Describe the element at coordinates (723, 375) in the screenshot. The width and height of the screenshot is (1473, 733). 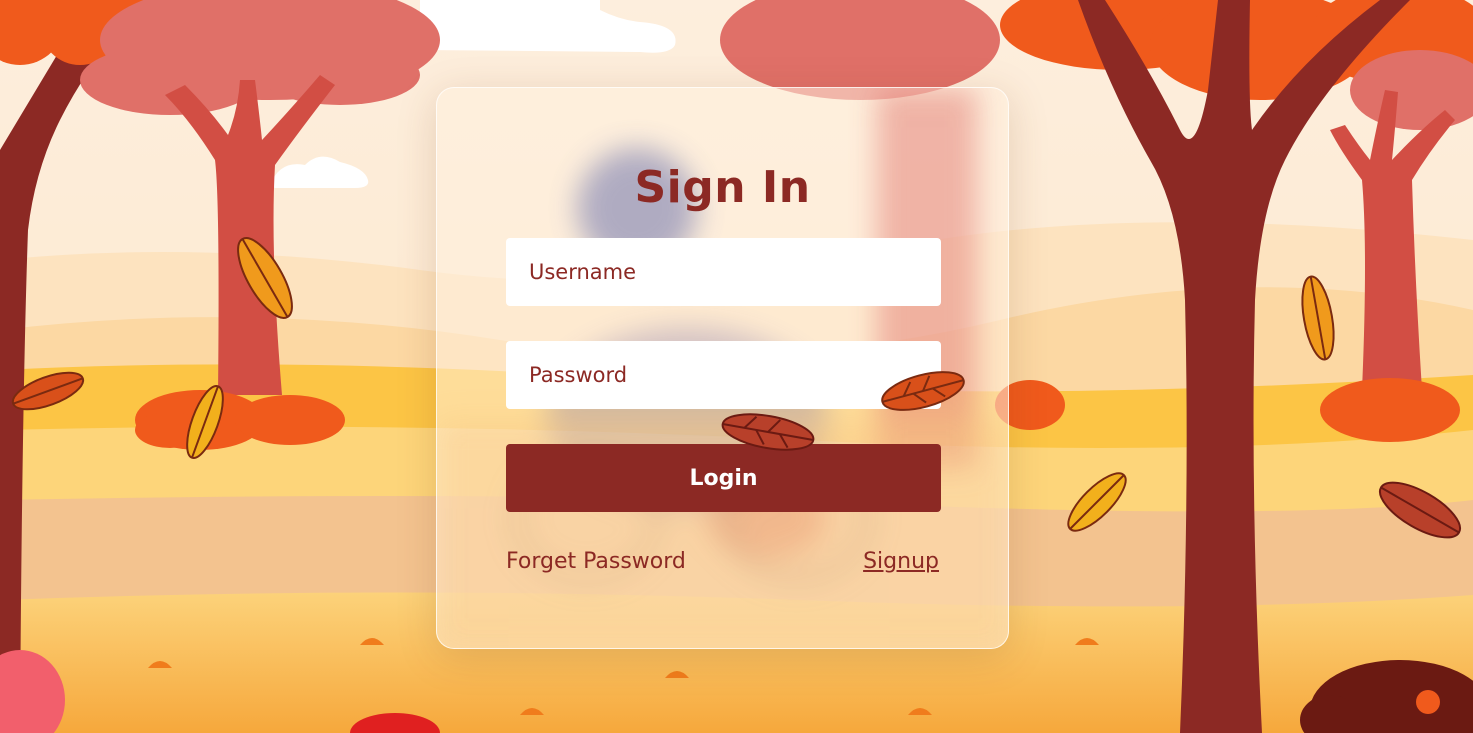
I see `password-input` at that location.